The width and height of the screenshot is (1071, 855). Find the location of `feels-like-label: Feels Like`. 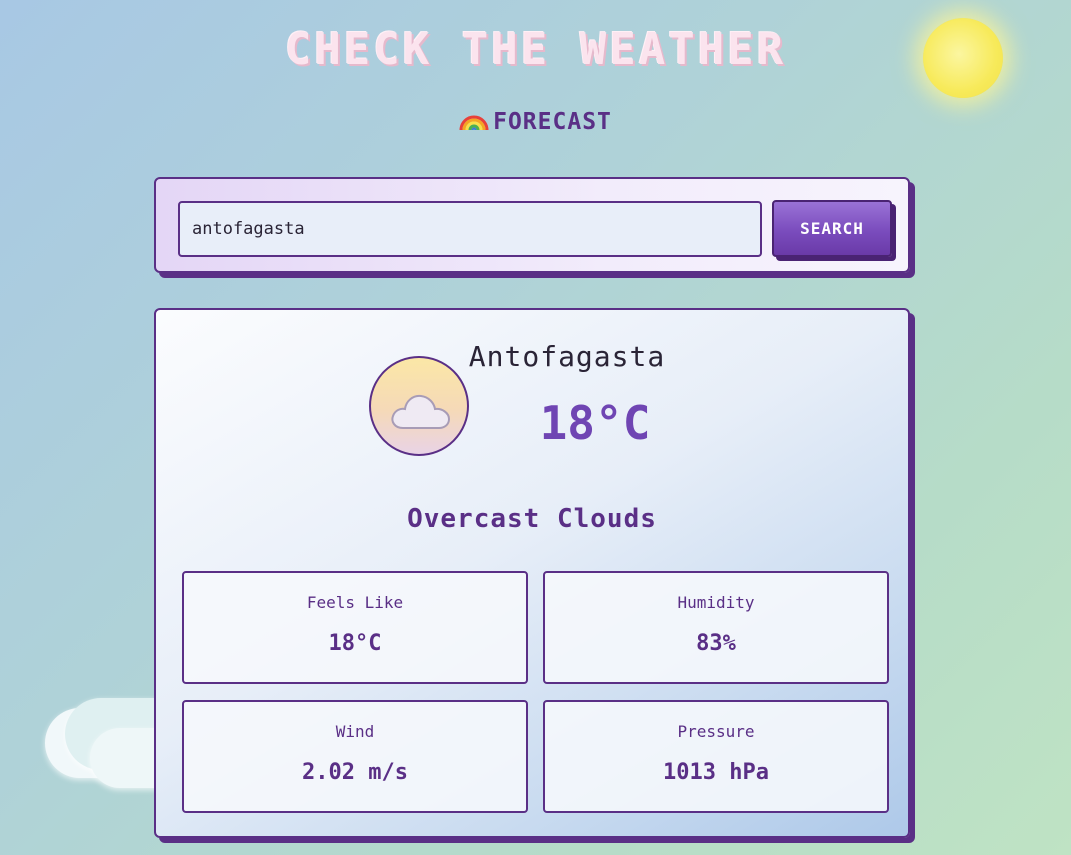

feels-like-label: Feels Like is located at coordinates (355, 602).